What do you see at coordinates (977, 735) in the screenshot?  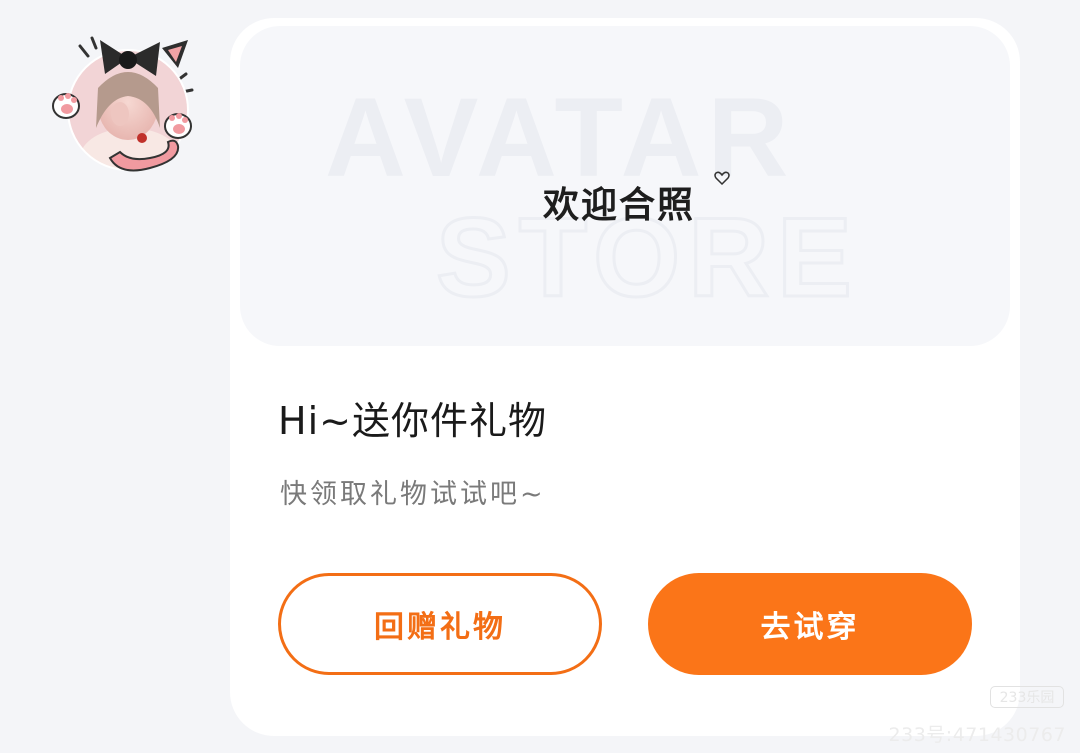 I see `watermark-id: 233号:471430767` at bounding box center [977, 735].